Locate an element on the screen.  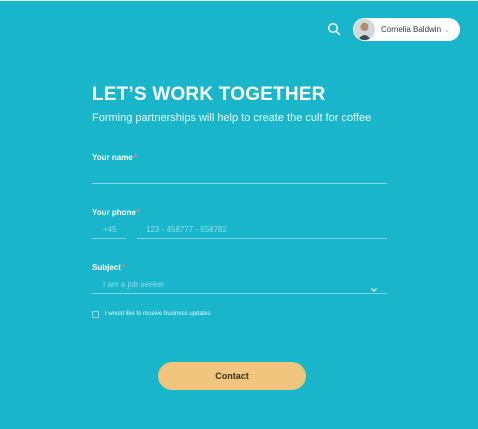
phone-code-placeholder: +45 is located at coordinates (110, 229).